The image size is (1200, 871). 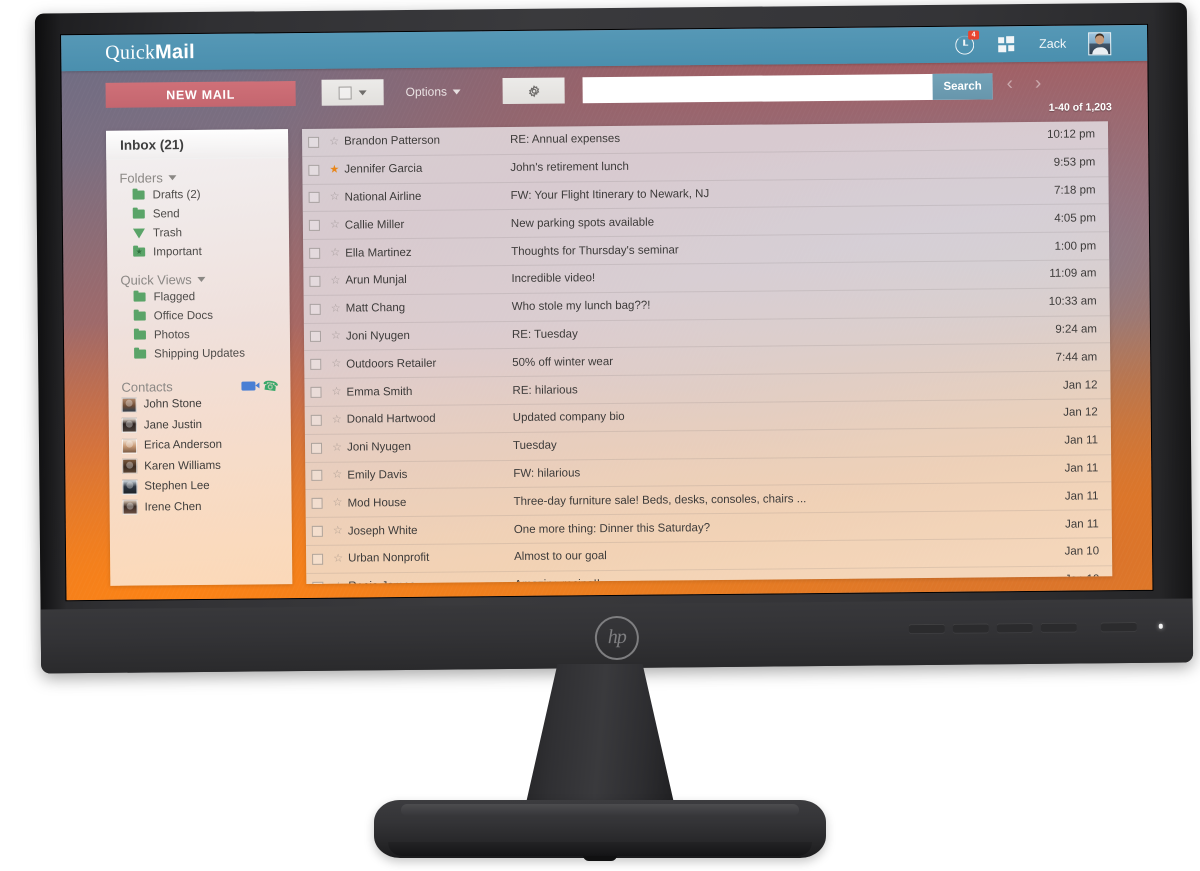 What do you see at coordinates (962, 86) in the screenshot?
I see `search-button: Search` at bounding box center [962, 86].